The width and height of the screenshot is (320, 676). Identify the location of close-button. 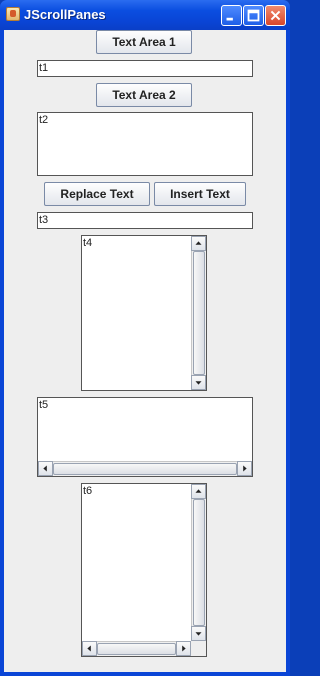
(275, 15).